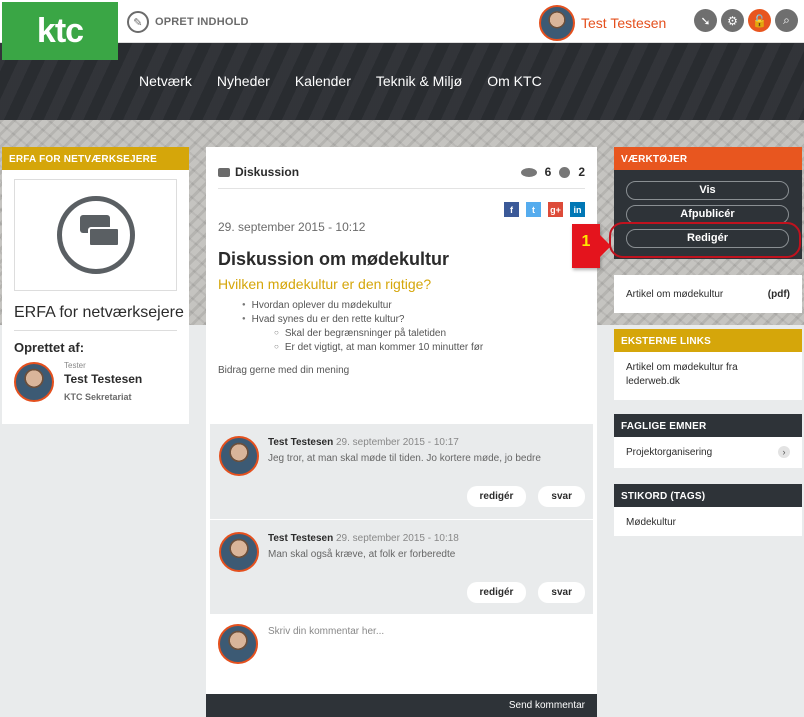  What do you see at coordinates (778, 294) in the screenshot?
I see `attachment-type: (pdf)` at bounding box center [778, 294].